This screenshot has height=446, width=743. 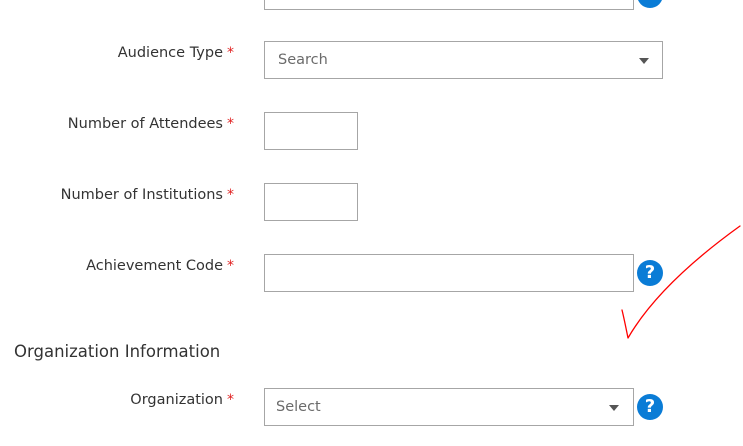 I want to click on achievement-code-help-icon: ?, so click(x=650, y=273).